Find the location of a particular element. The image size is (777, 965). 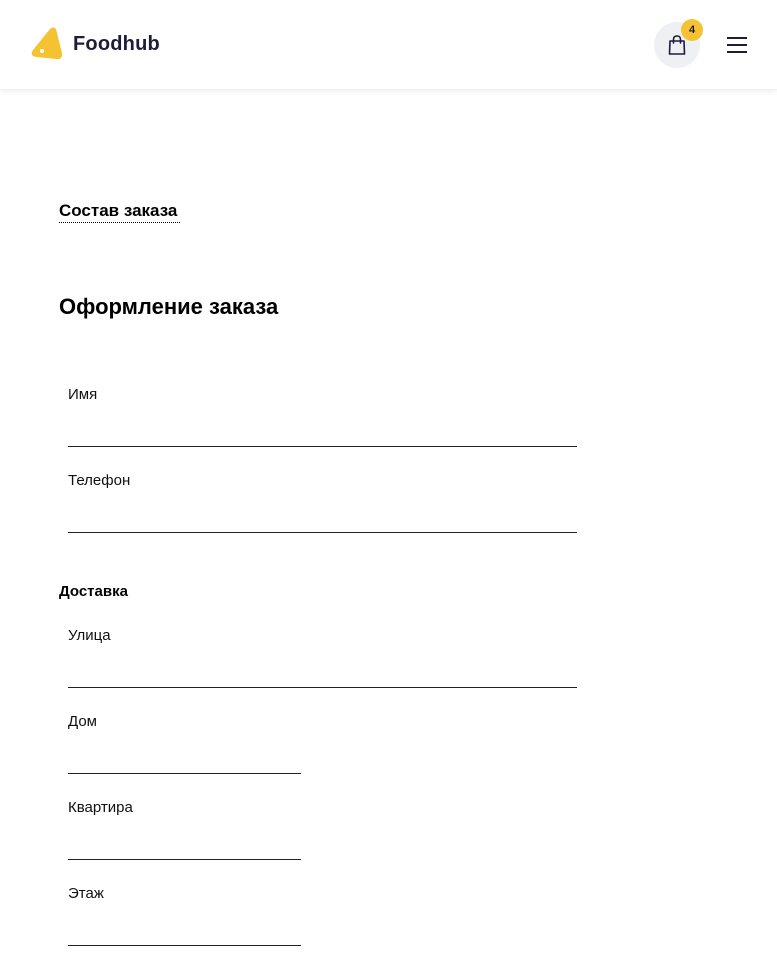

house-field: Дом is located at coordinates (184, 743).